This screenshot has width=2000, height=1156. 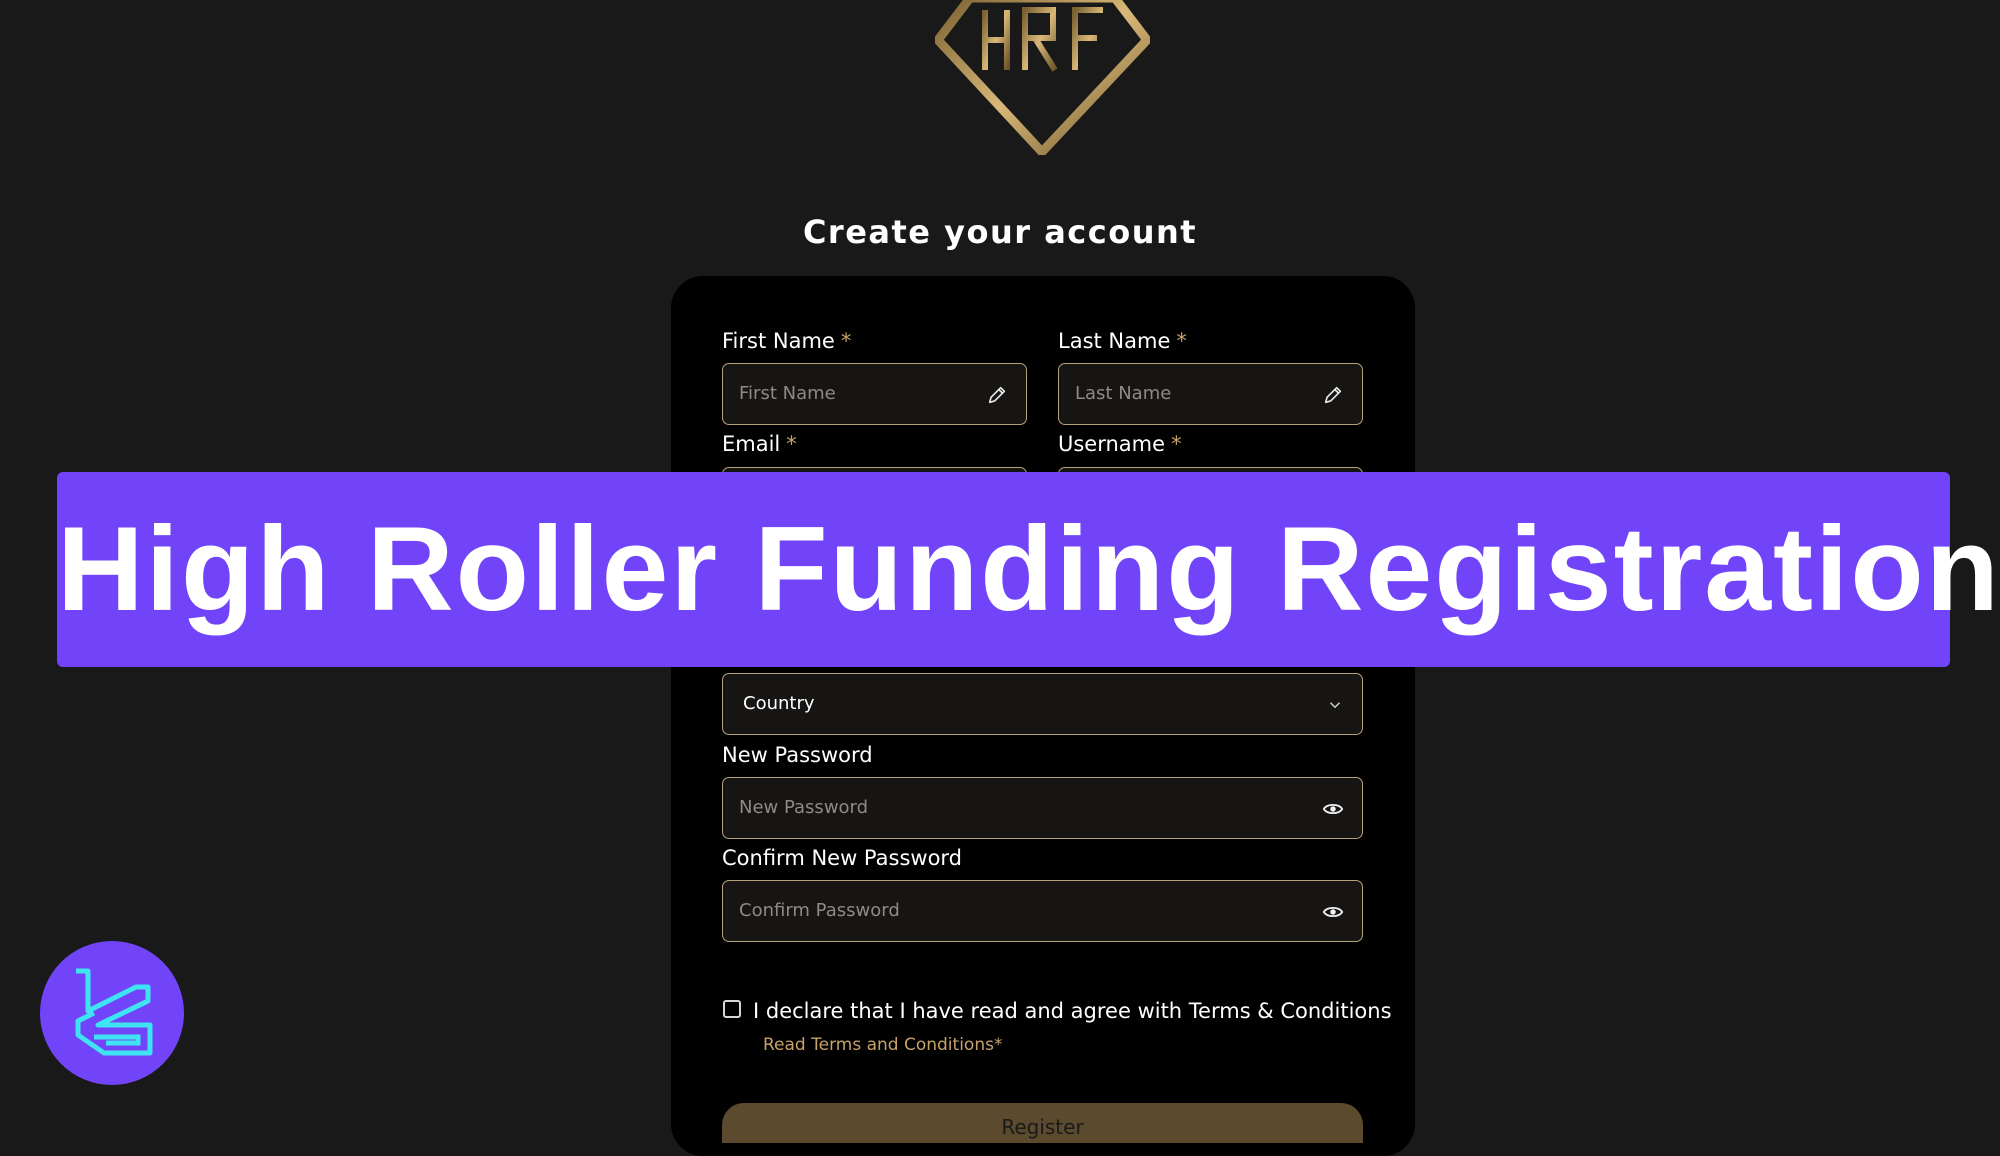 I want to click on username-label: Username *, so click(x=1120, y=444).